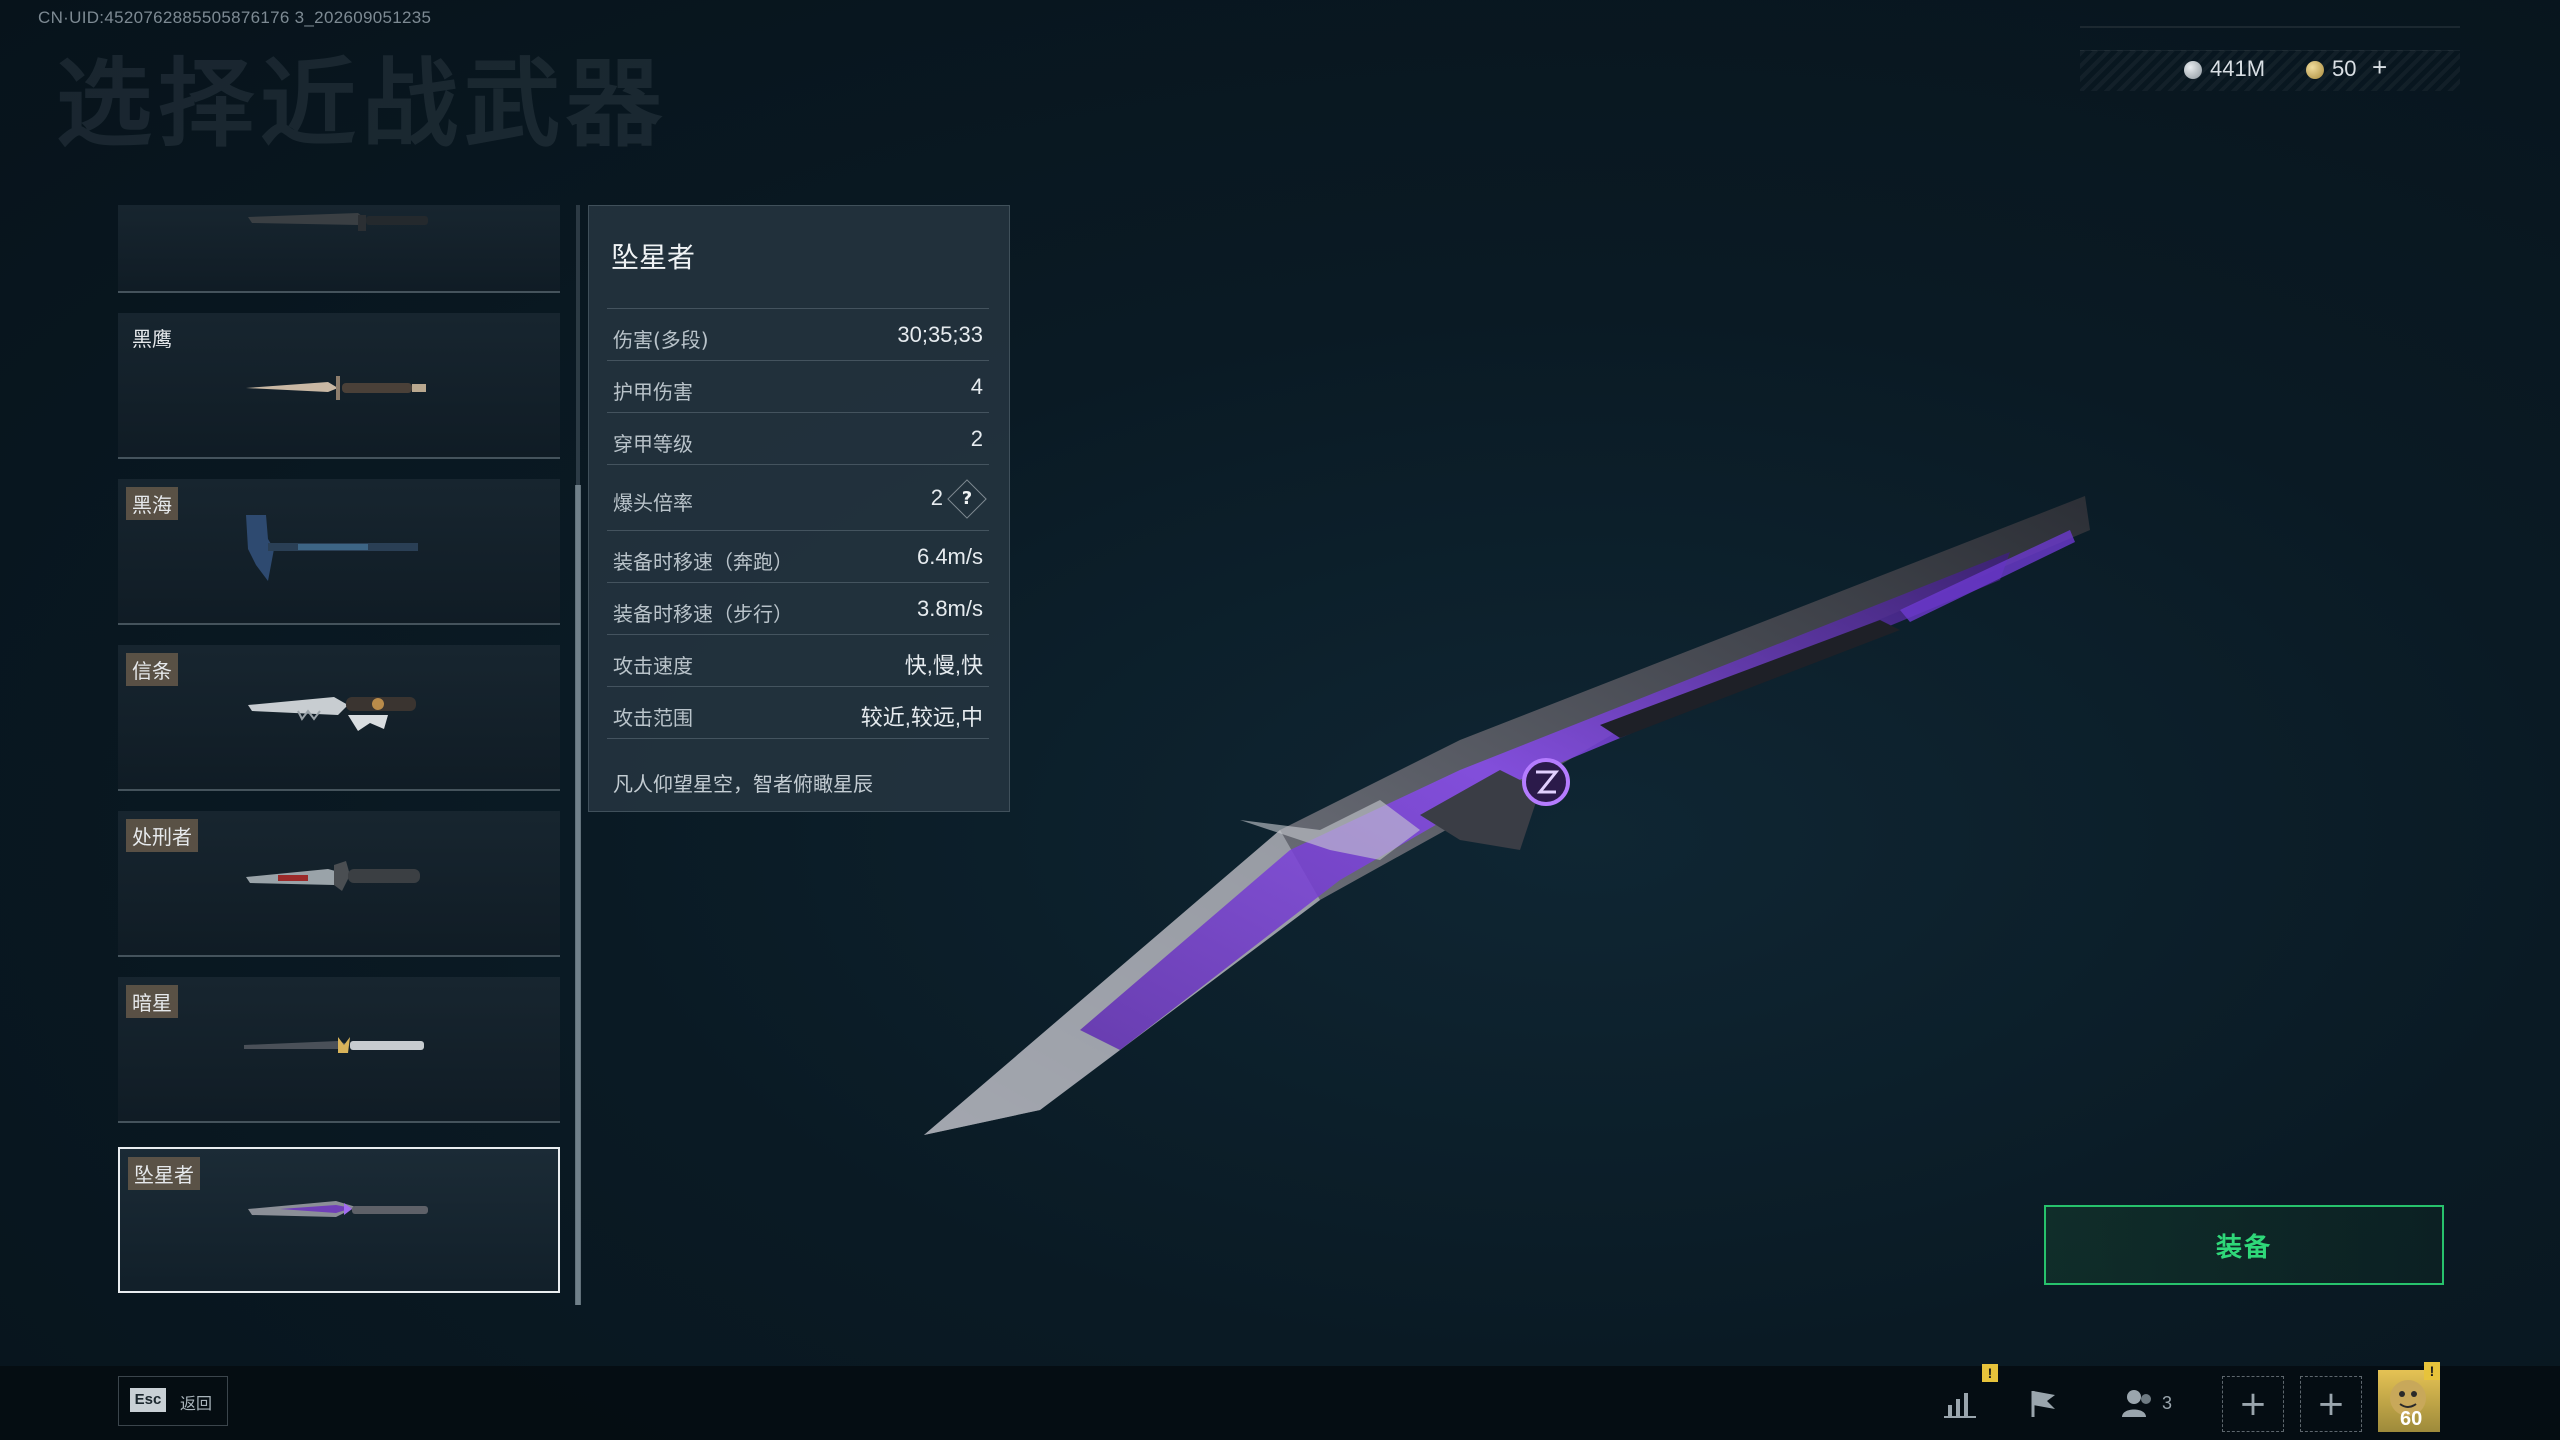 The height and width of the screenshot is (1440, 2560). What do you see at coordinates (653, 257) in the screenshot?
I see `weapon-name: 坠星者` at bounding box center [653, 257].